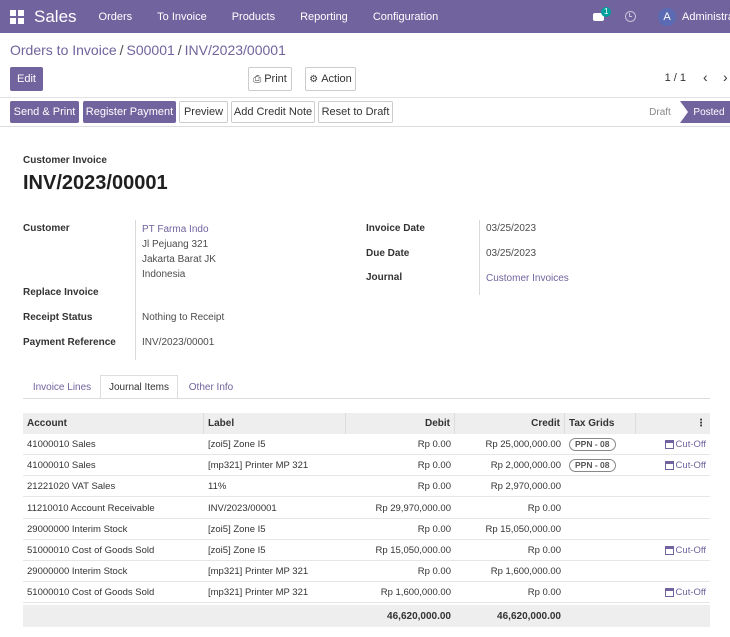  I want to click on cell-account: 21221020 VAT Sales, so click(113, 486).